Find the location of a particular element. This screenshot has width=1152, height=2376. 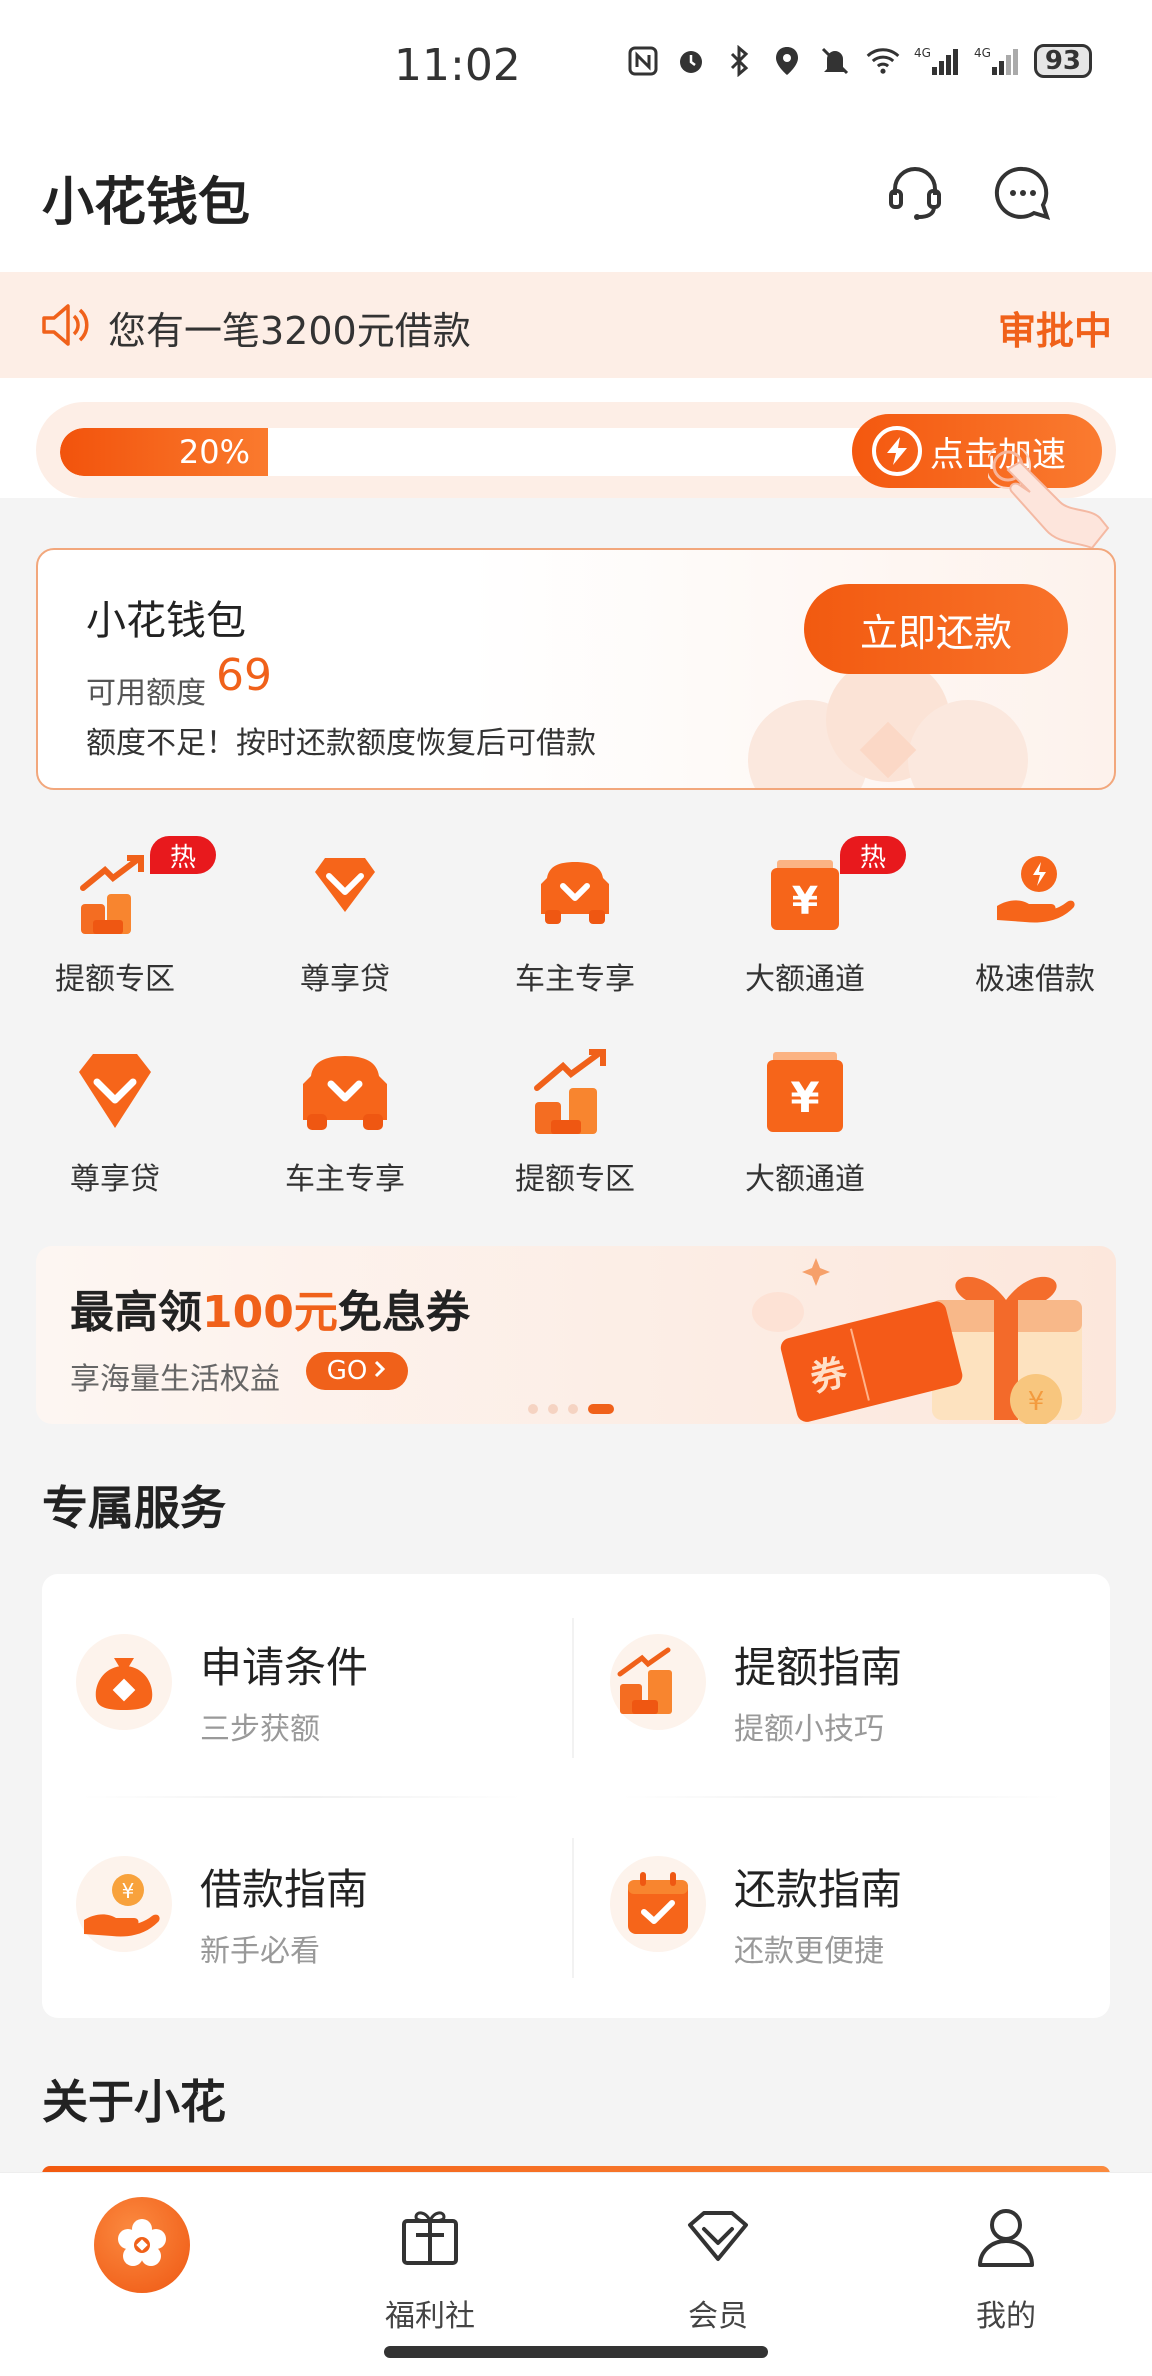

coupon-banner: 最高领100元免息券 享海量生活权益 GO ¥ 券 is located at coordinates (576, 1335).